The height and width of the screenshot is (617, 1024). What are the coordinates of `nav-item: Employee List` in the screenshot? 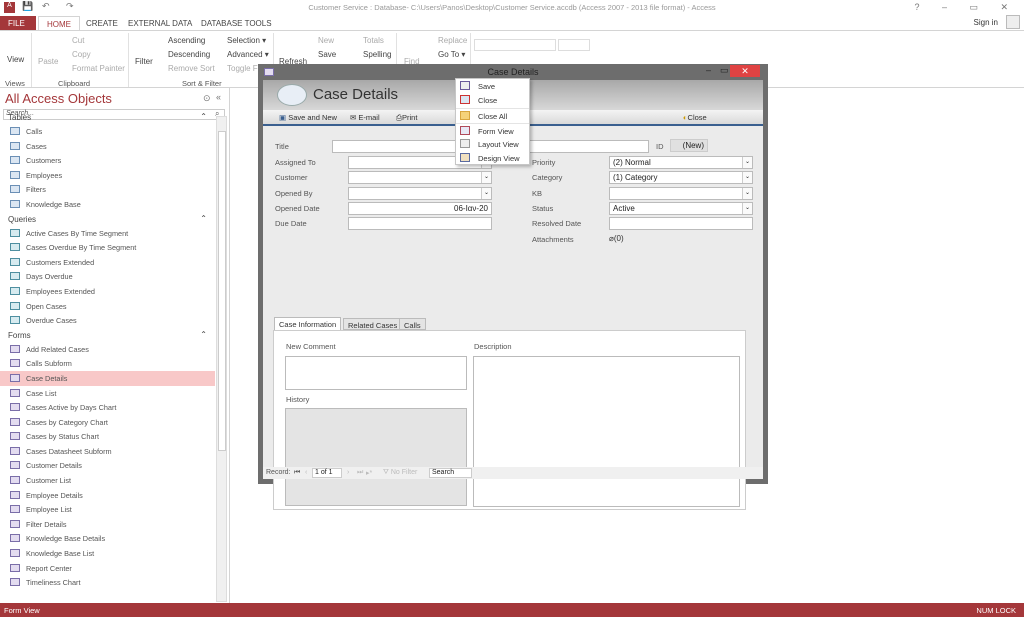 It's located at (107, 509).